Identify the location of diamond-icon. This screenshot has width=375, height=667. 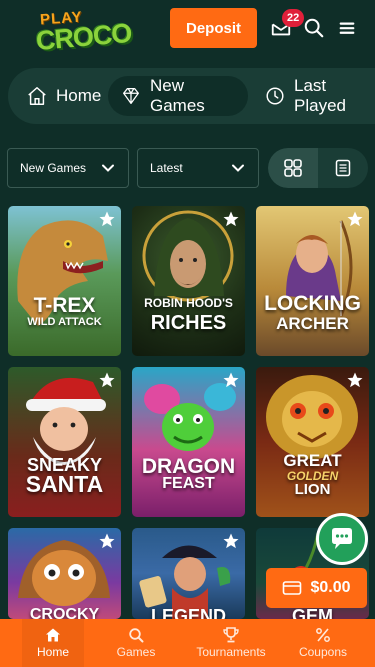
(131, 96).